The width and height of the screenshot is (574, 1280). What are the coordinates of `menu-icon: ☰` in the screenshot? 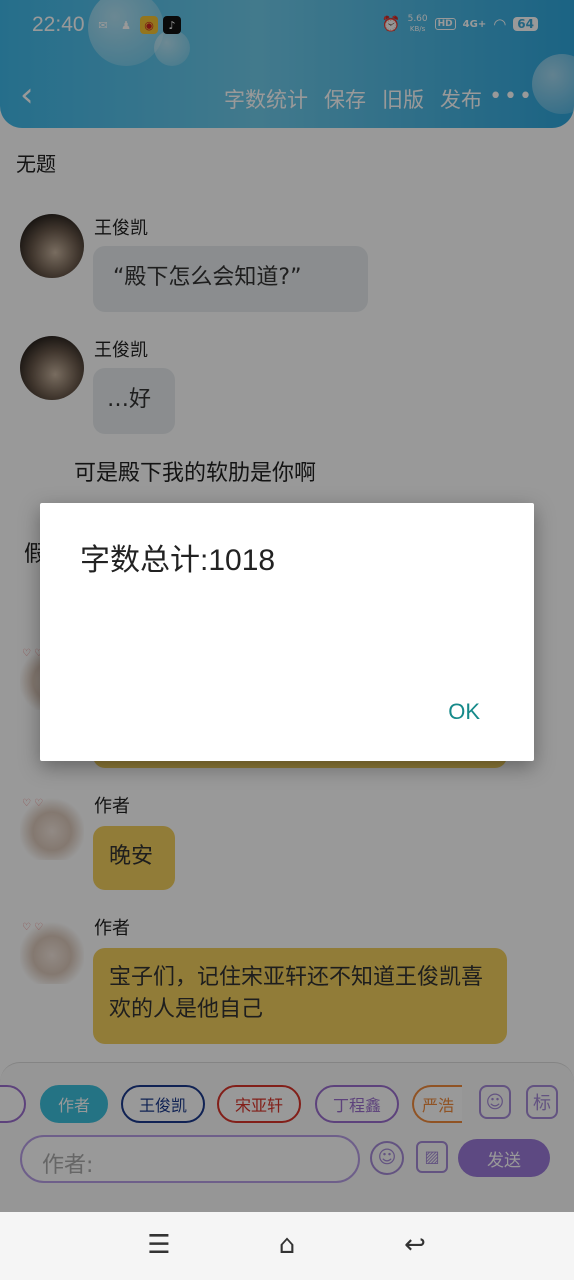 It's located at (159, 1245).